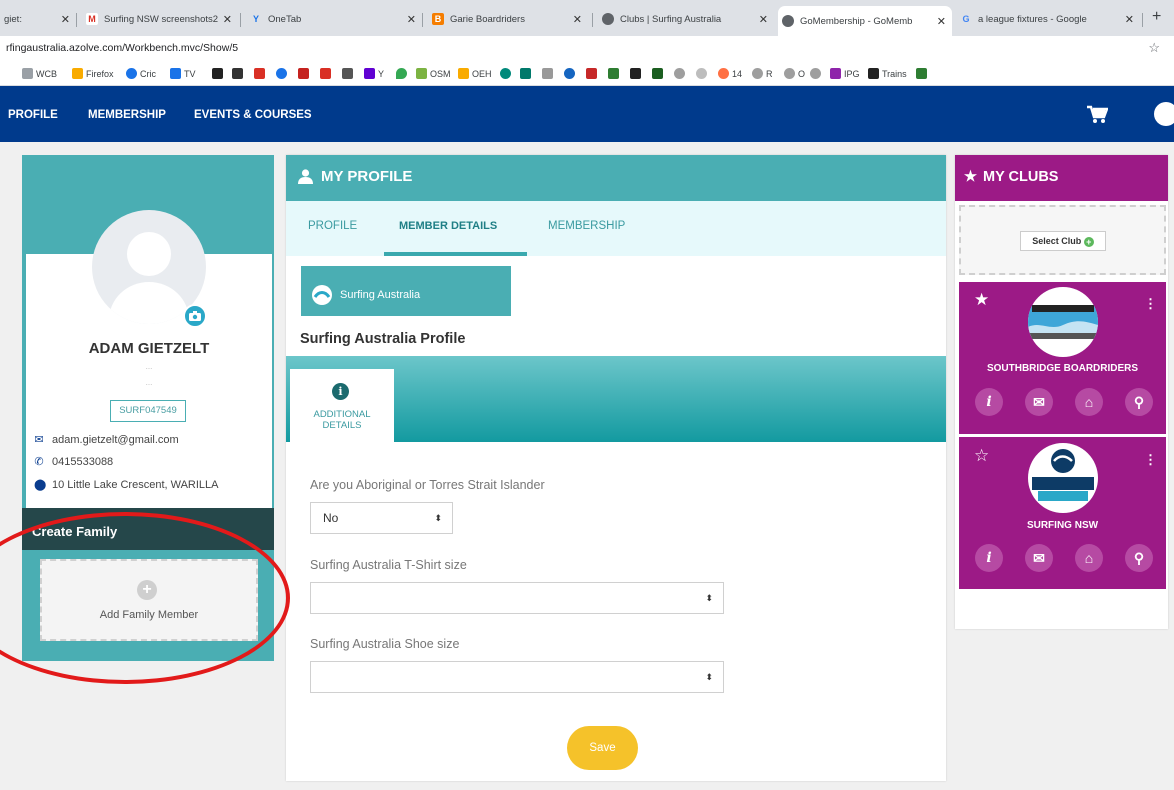 This screenshot has width=1174, height=790. I want to click on additional-details-tab, so click(342, 406).